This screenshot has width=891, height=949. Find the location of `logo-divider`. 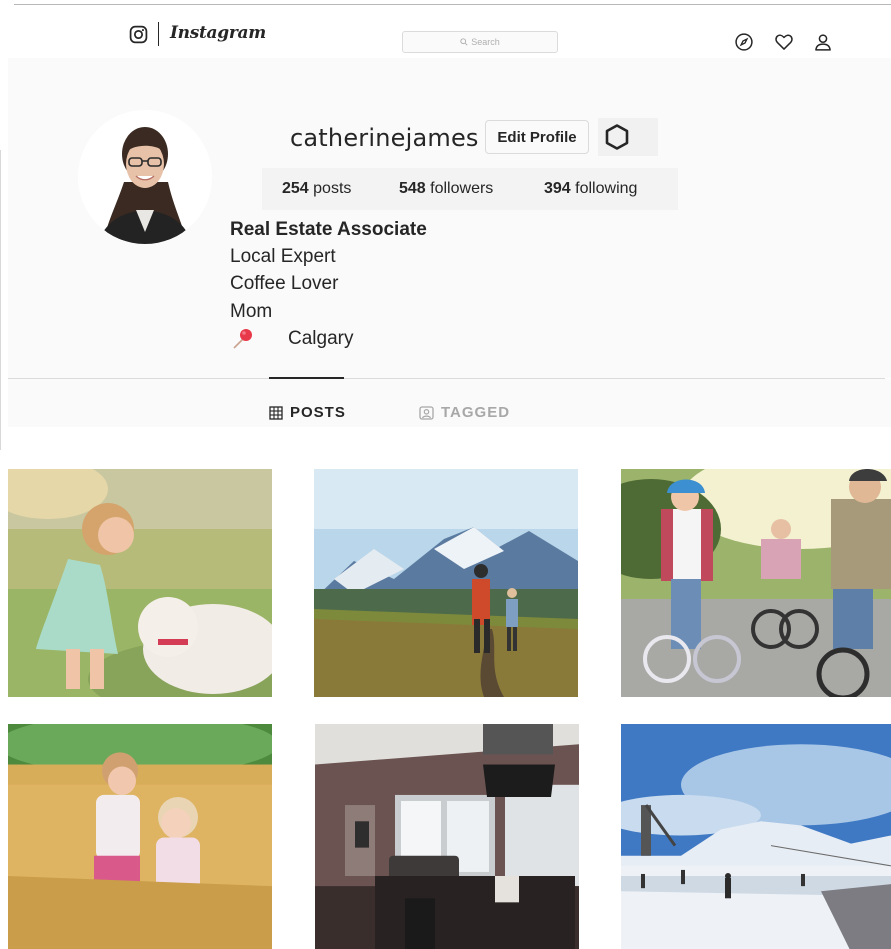

logo-divider is located at coordinates (158, 34).